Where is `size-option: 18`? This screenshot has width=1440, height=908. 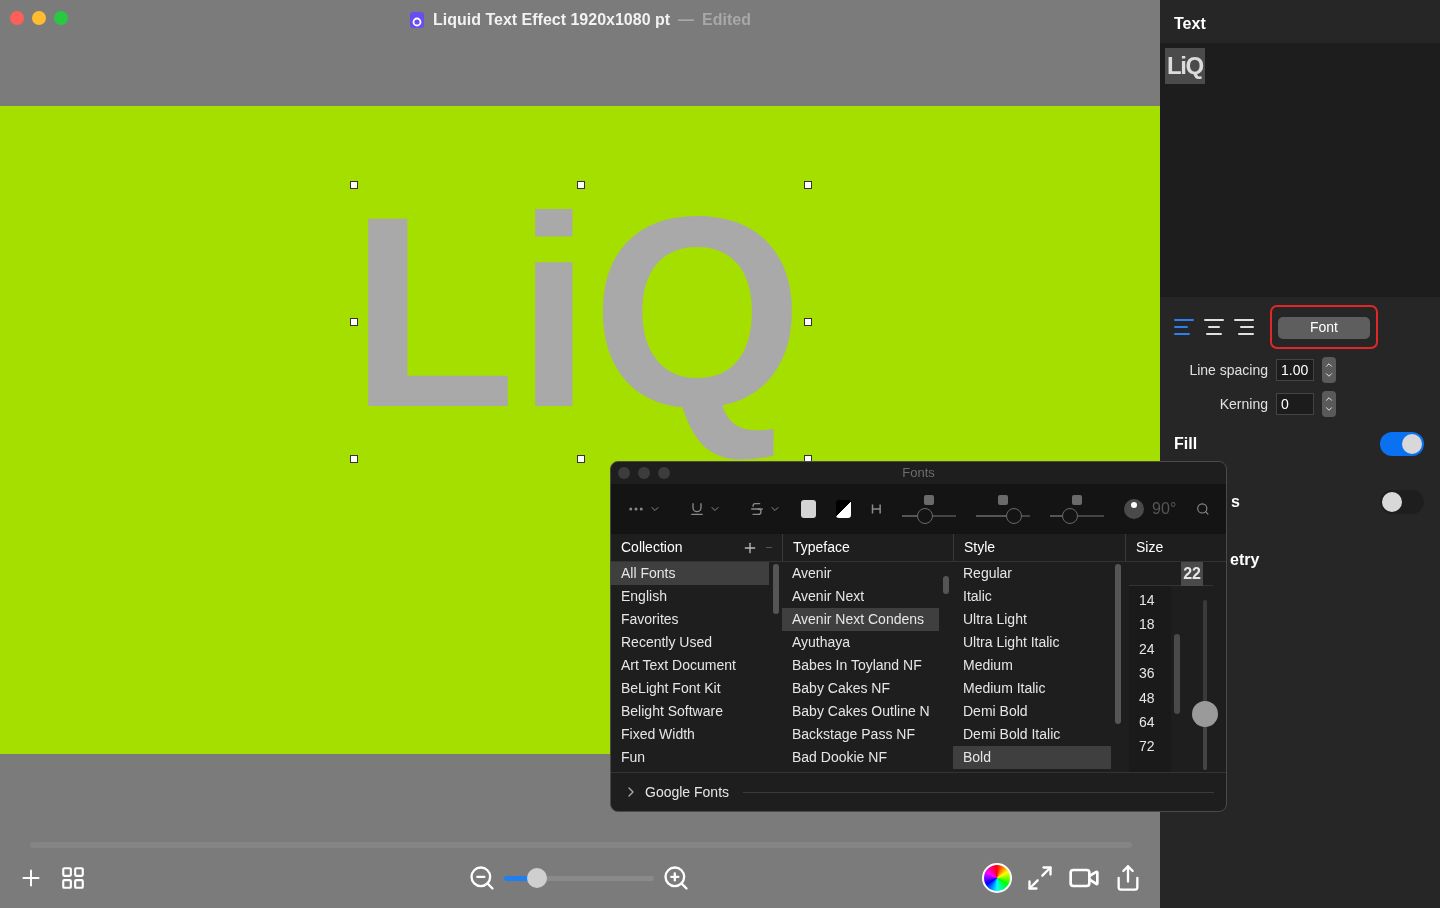
size-option: 18 is located at coordinates (1150, 626).